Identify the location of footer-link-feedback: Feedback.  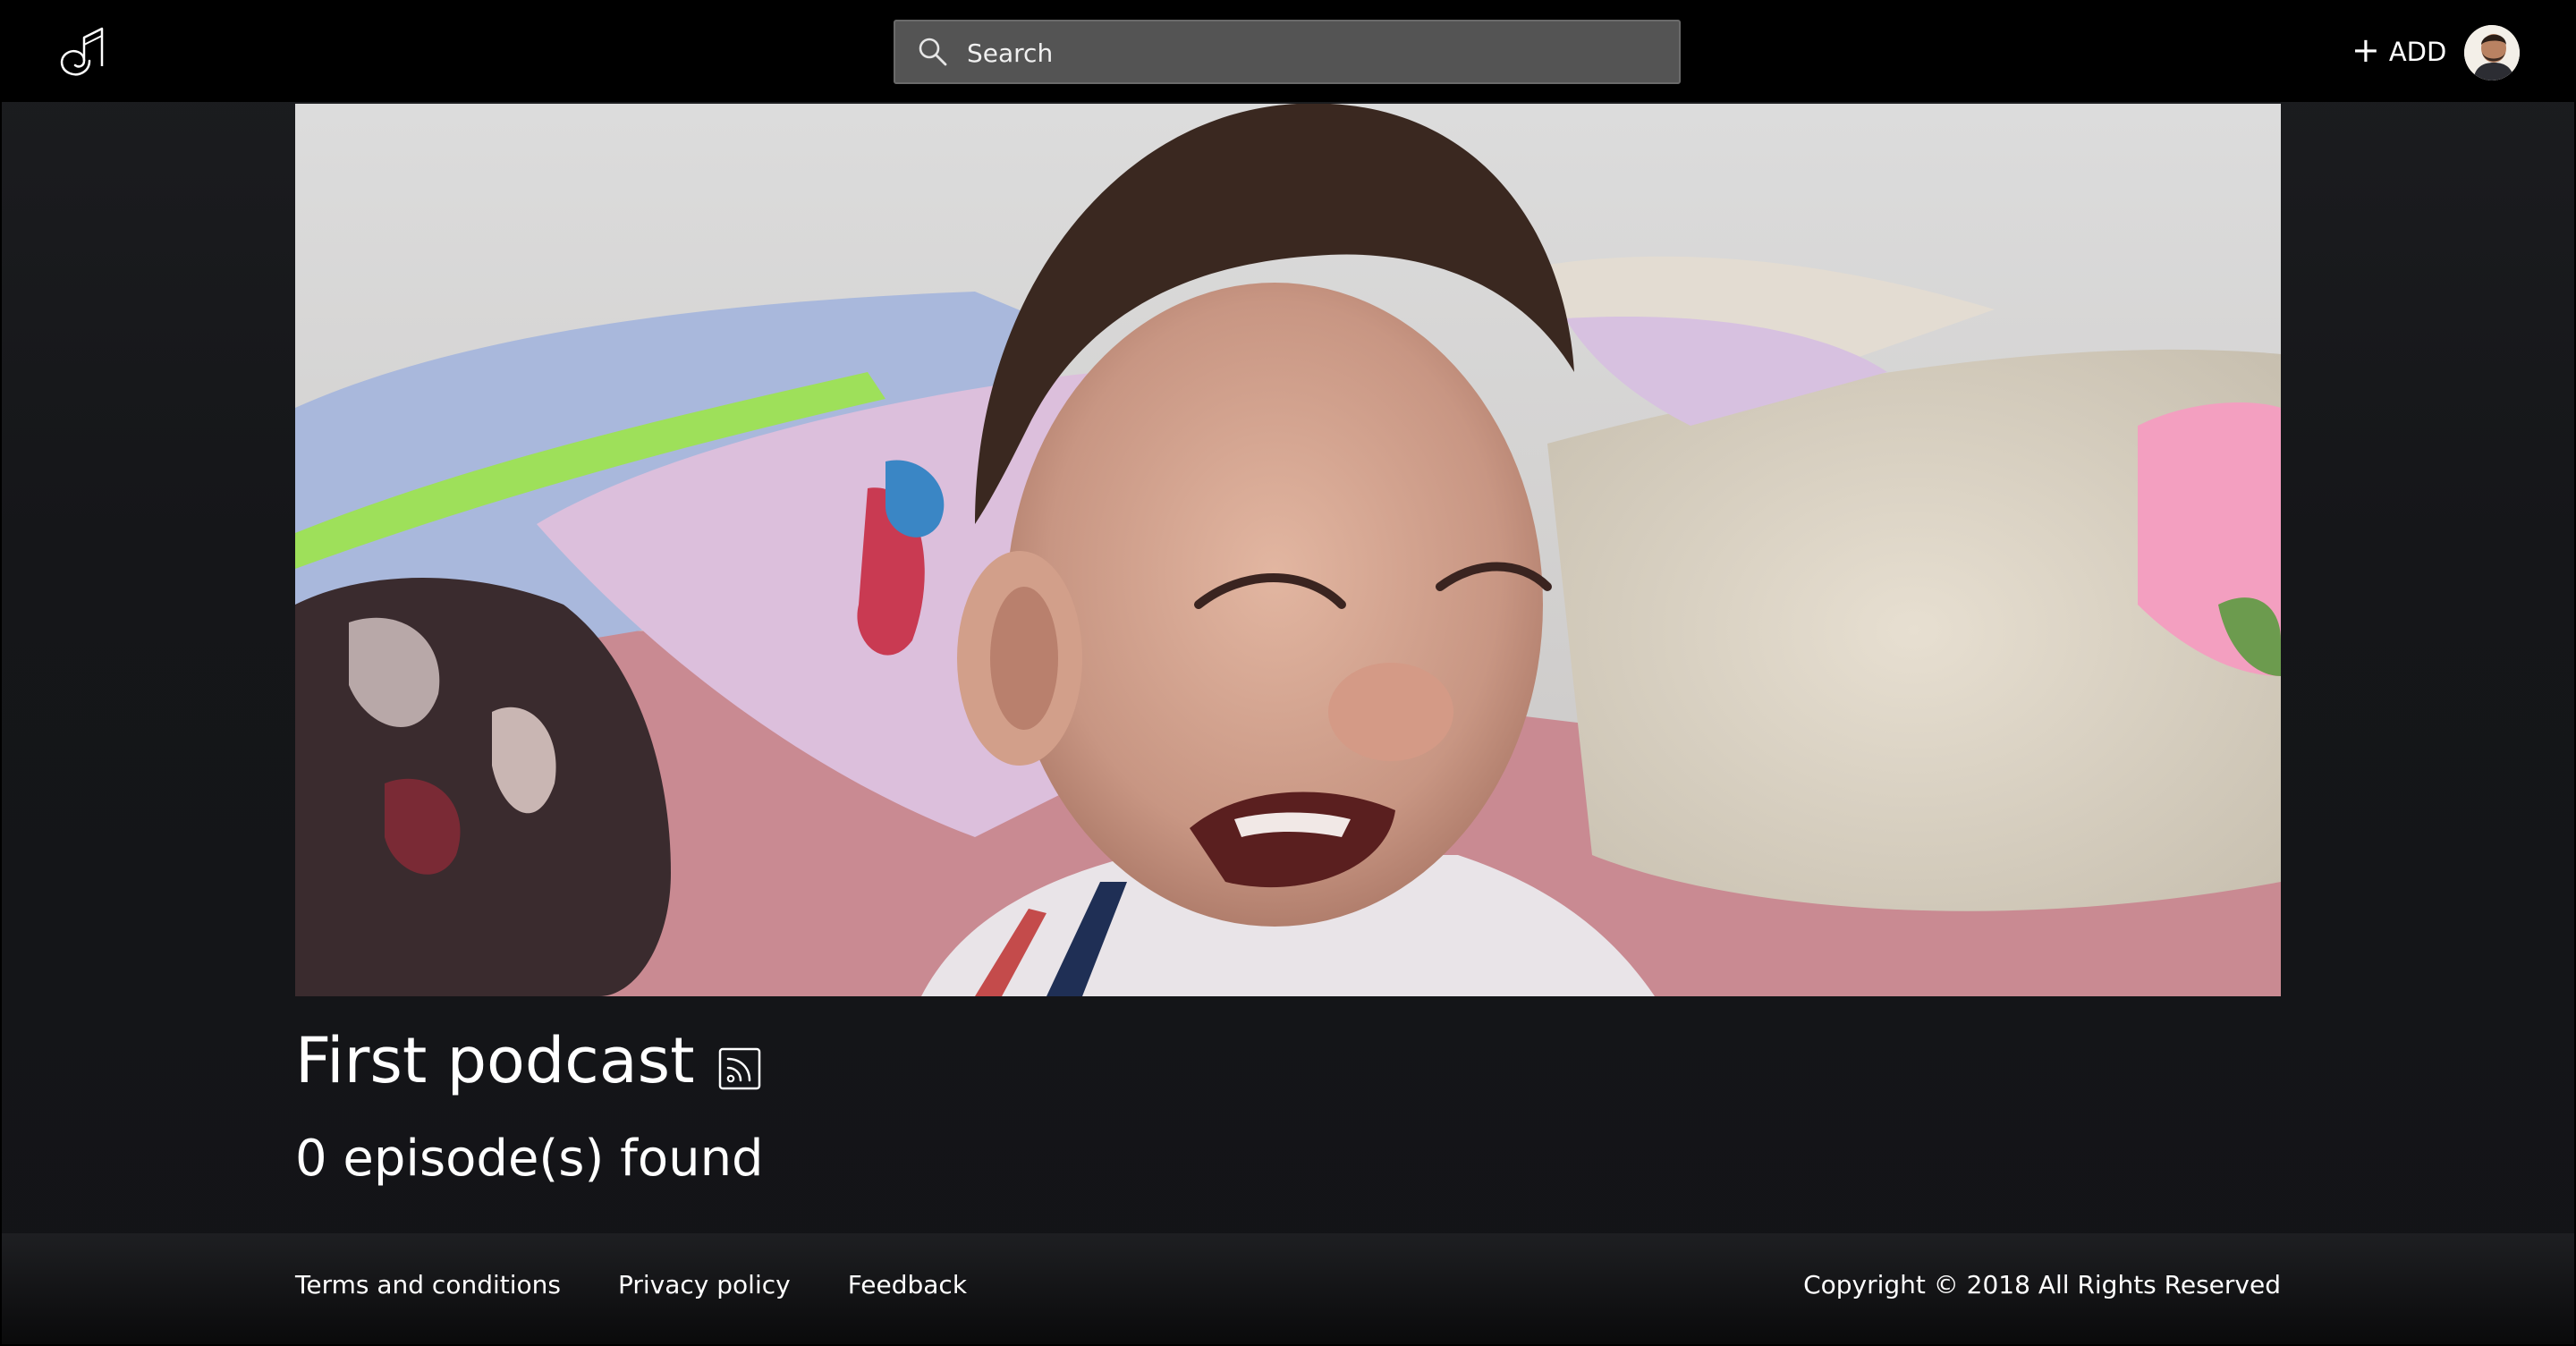
(907, 1284).